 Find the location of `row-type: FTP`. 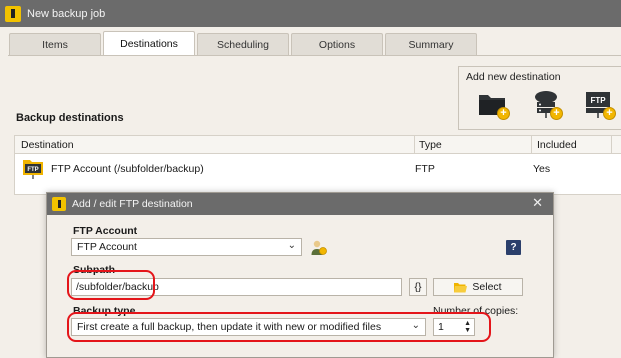

row-type: FTP is located at coordinates (425, 169).